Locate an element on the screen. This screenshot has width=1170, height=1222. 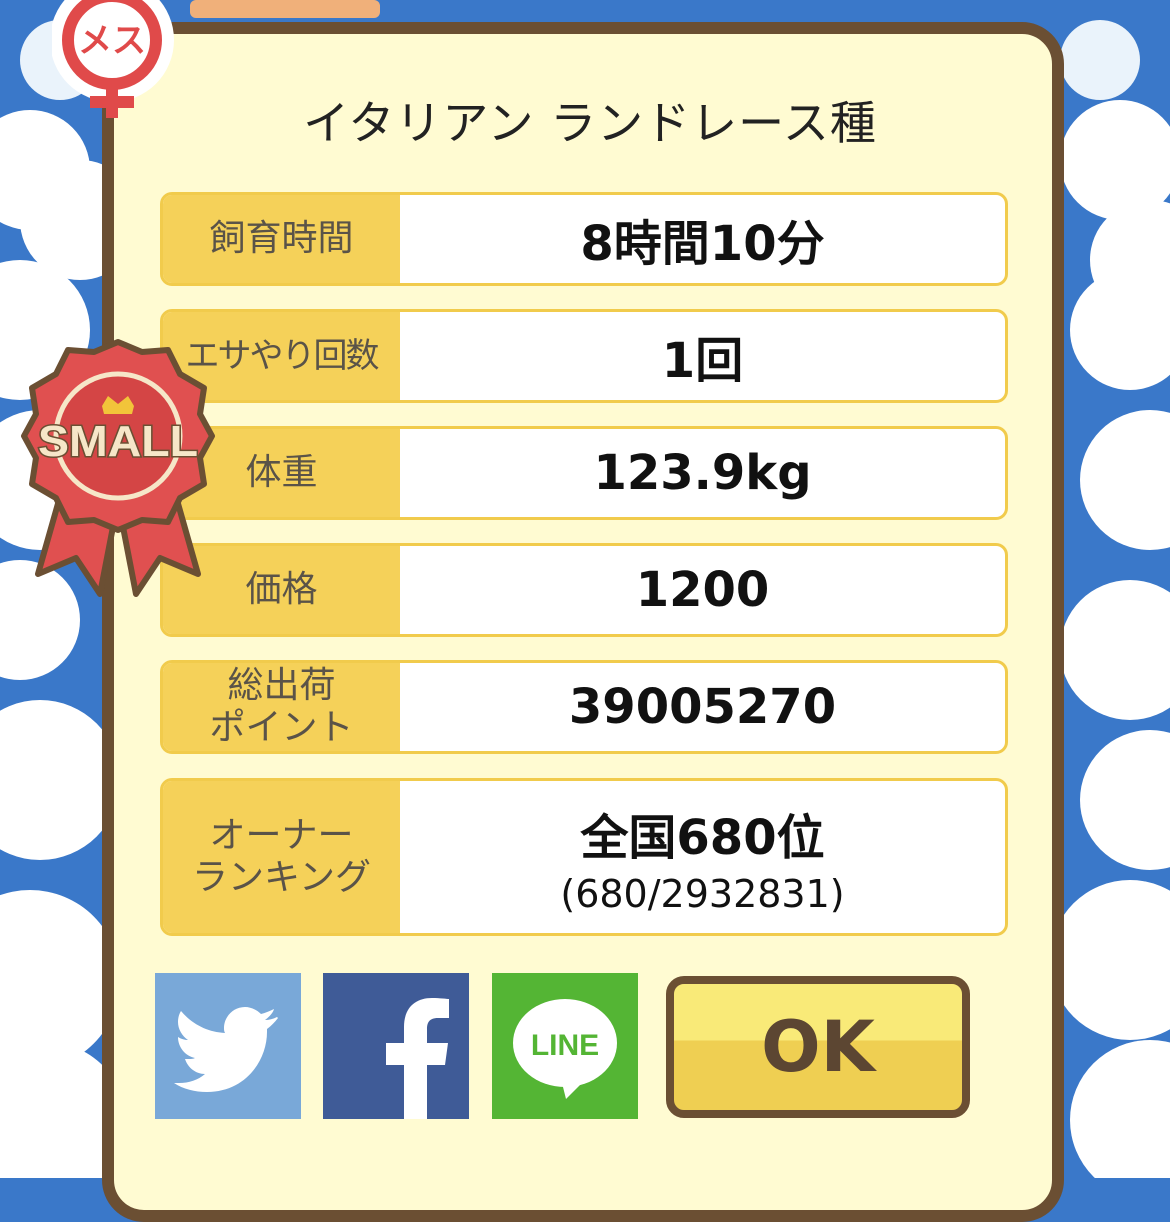
stat-row-owner-ranking: オーナー ランキング 全国680位 (680/2932831) is located at coordinates (584, 857).